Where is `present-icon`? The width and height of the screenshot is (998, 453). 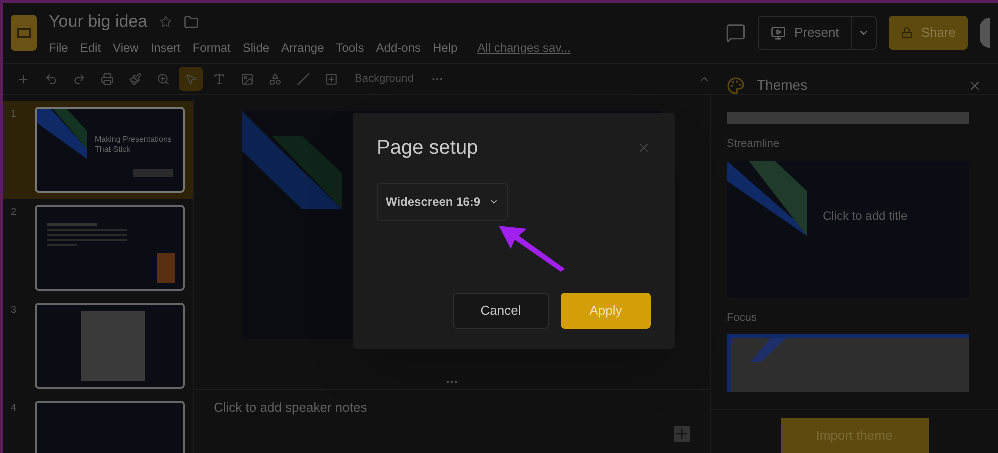
present-icon is located at coordinates (778, 33).